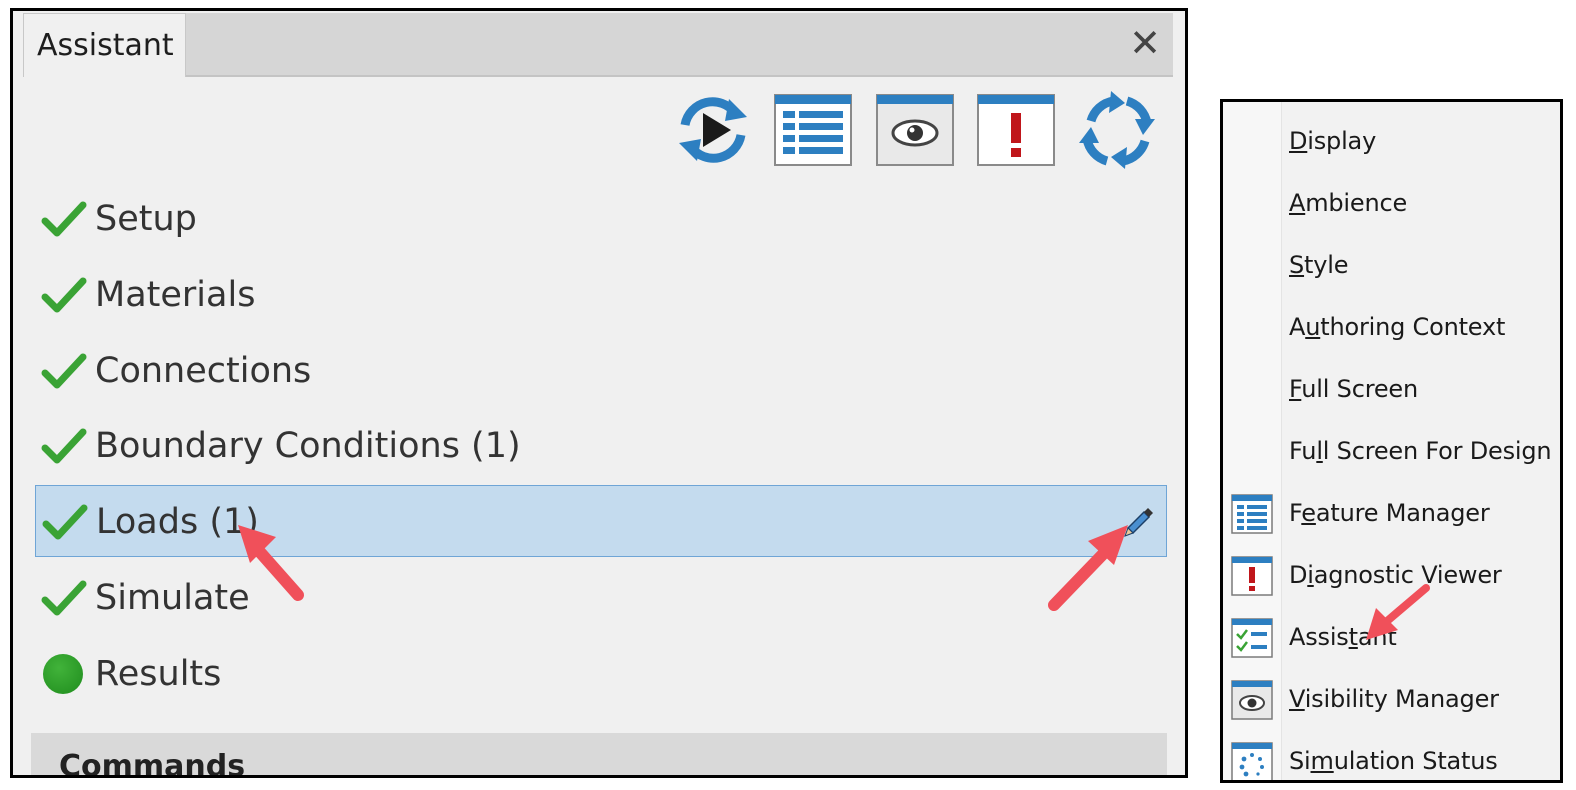  I want to click on pencil-icon, so click(1139, 521).